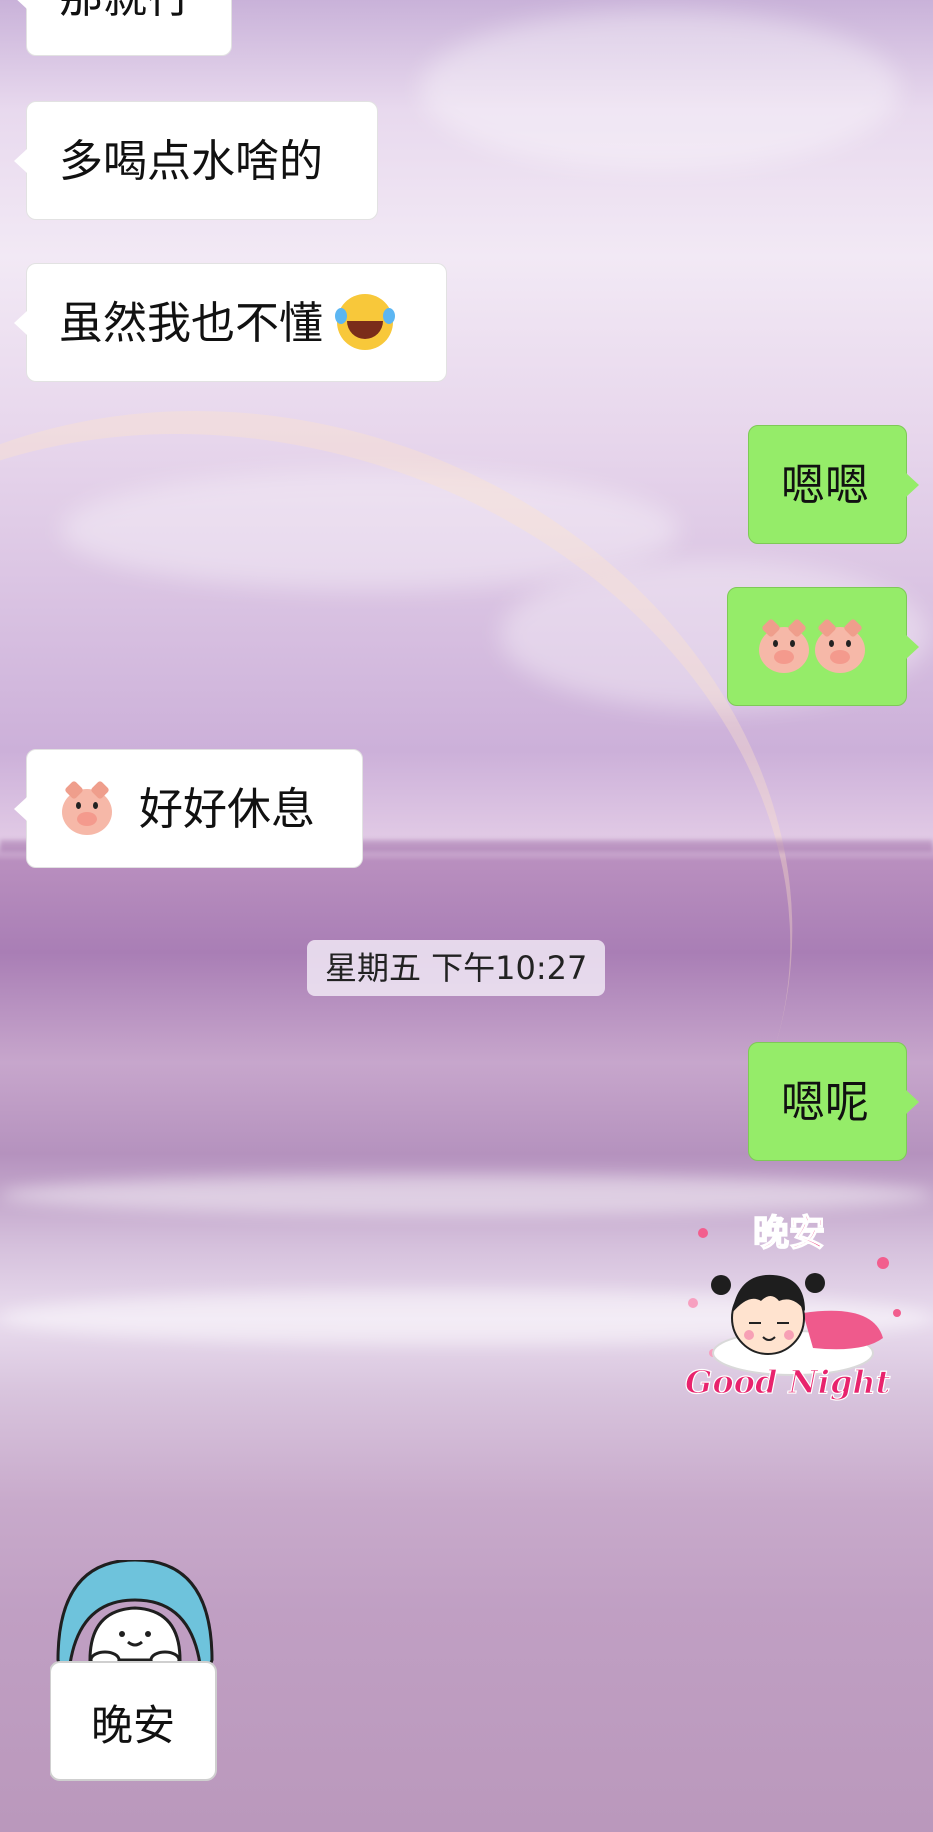  I want to click on incoming-message: 虽然我也不懂, so click(230, 322).